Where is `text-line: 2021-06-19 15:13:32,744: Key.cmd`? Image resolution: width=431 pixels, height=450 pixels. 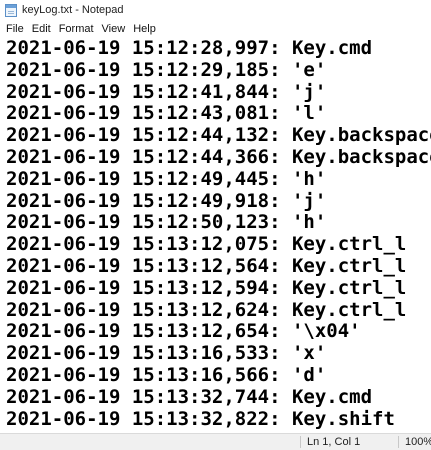 text-line: 2021-06-19 15:13:32,744: Key.cmd is located at coordinates (189, 396).